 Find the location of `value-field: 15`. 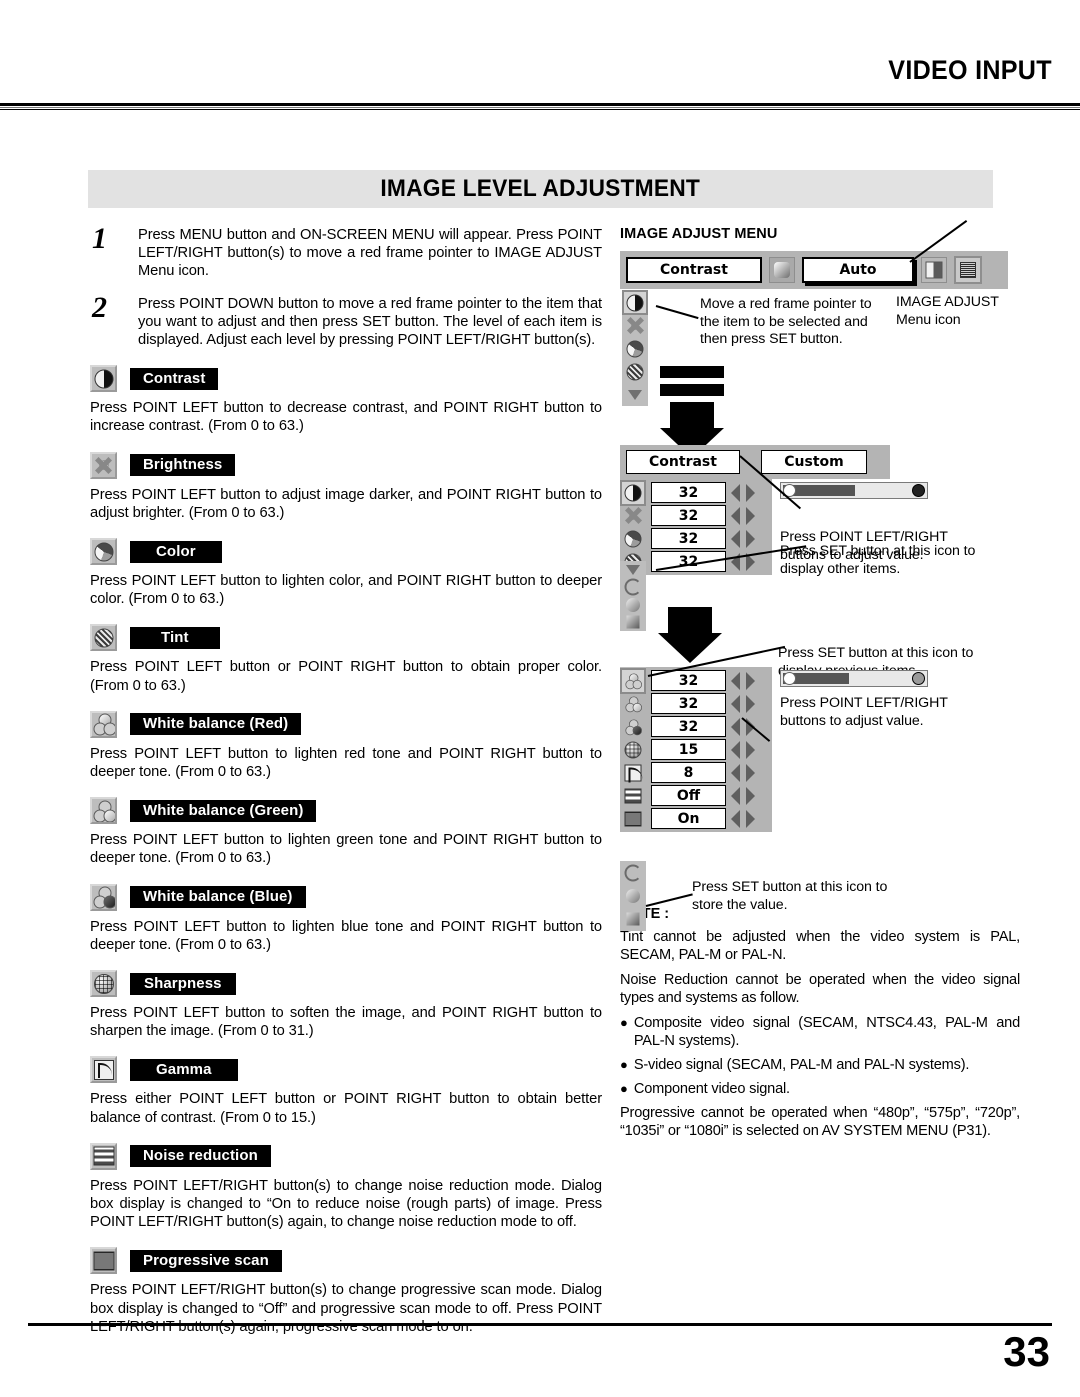

value-field: 15 is located at coordinates (688, 749).